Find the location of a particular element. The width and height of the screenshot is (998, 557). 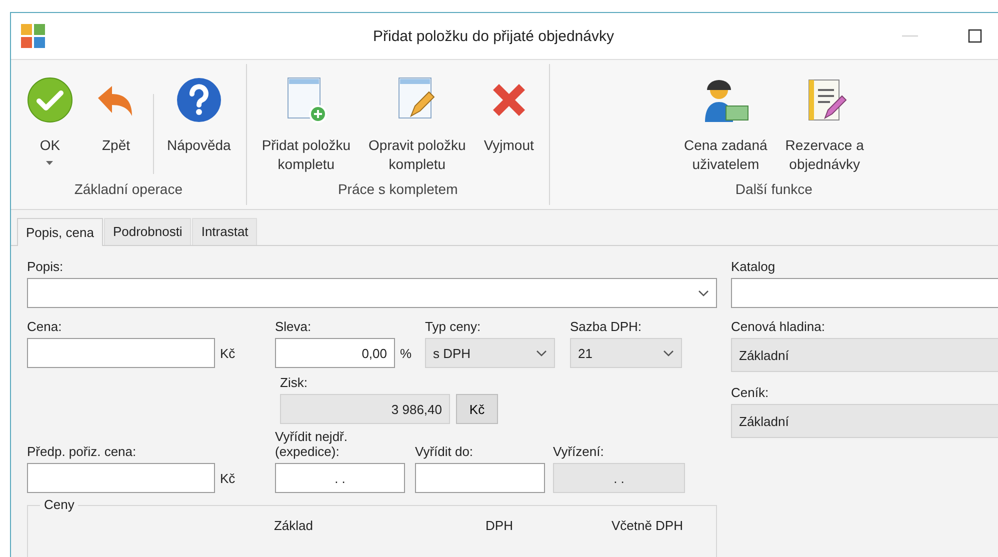

field-label: Předp. pořiz. cena: is located at coordinates (82, 452).